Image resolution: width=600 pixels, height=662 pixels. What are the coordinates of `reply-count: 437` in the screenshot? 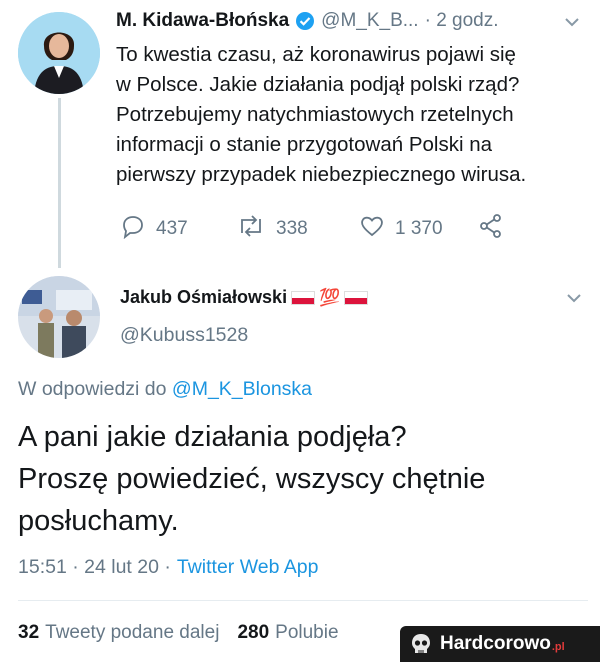 It's located at (172, 228).